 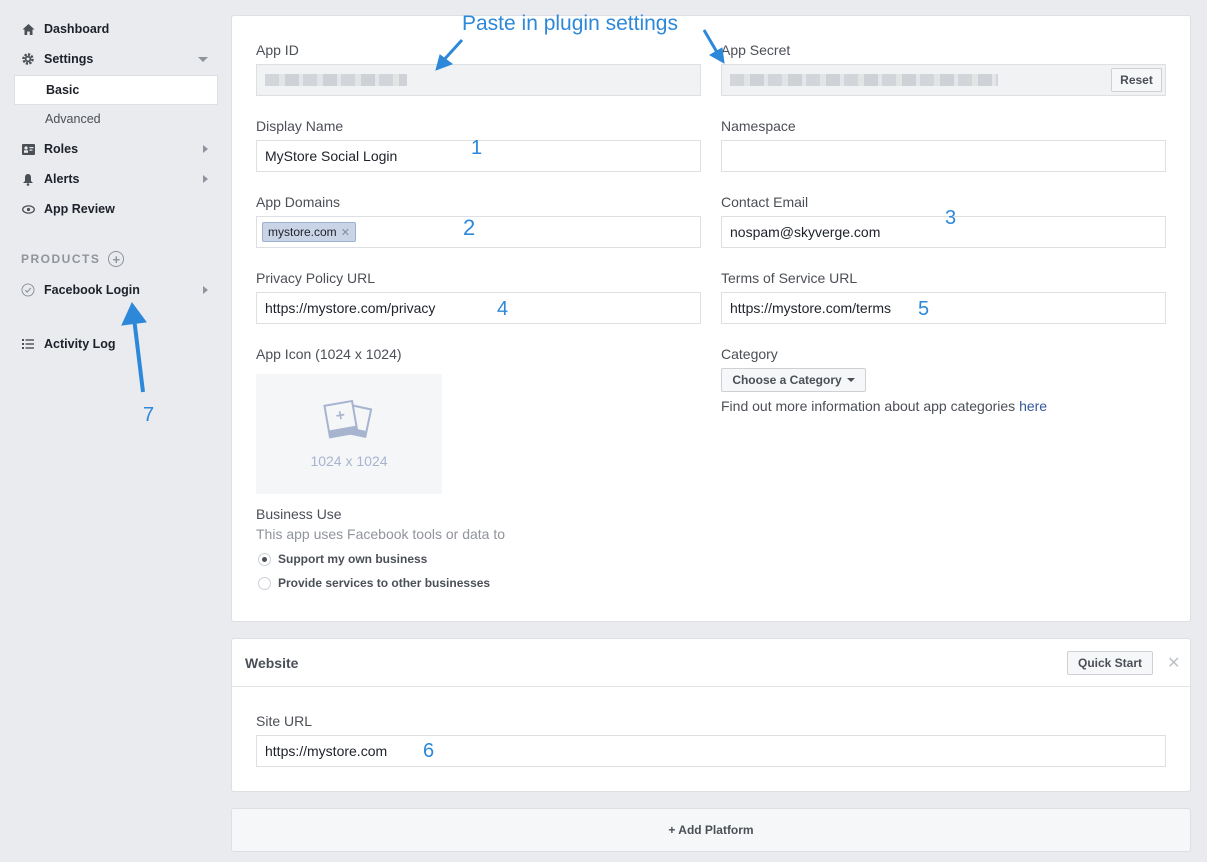 What do you see at coordinates (429, 751) in the screenshot?
I see `annotation-number-6: 6` at bounding box center [429, 751].